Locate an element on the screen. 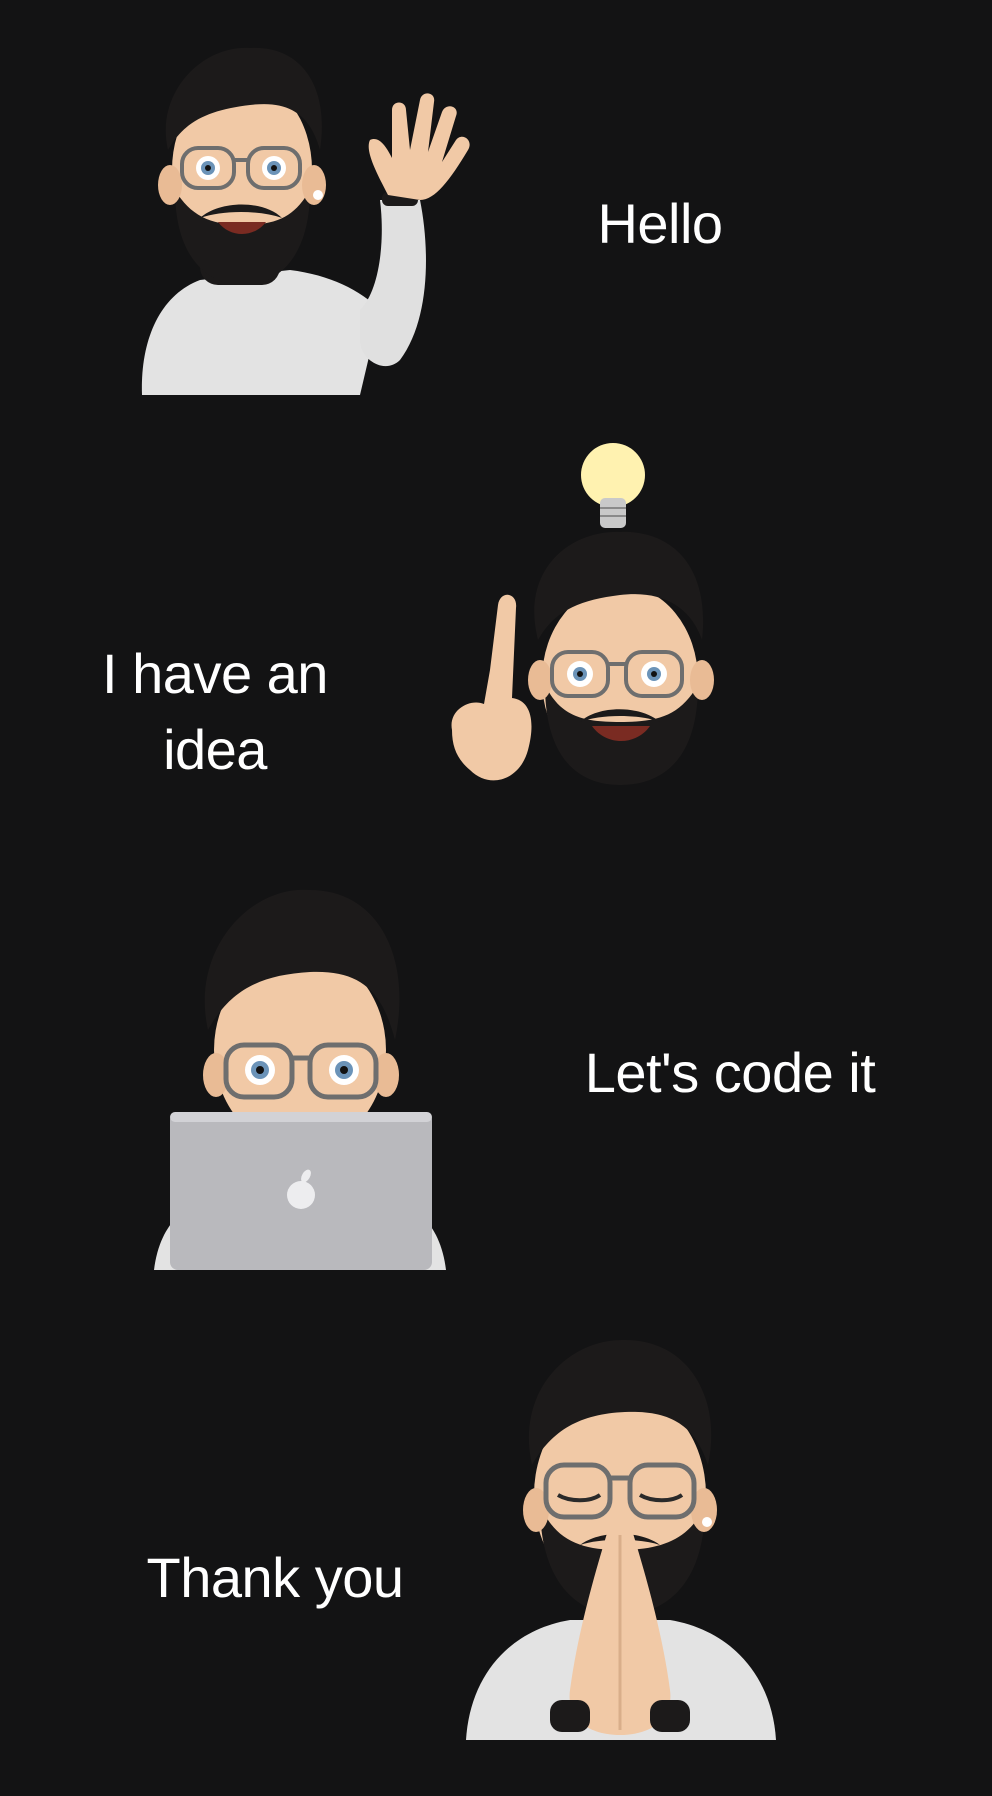 The width and height of the screenshot is (992, 1796). caption-thank-you: Thank you is located at coordinates (275, 1577).